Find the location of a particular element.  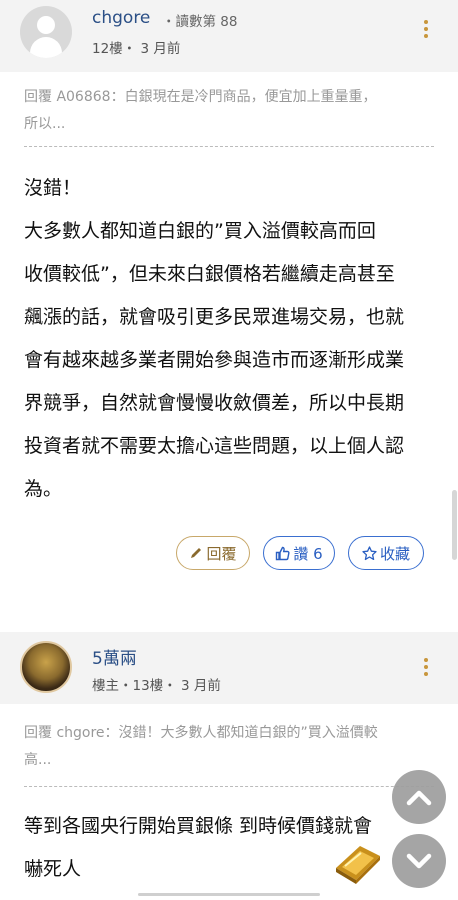

gold-bar-emoji is located at coordinates (358, 865).